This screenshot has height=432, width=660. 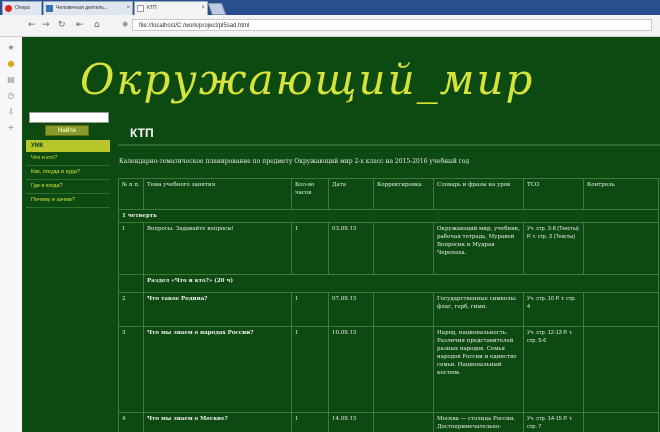 I want to click on cell-tso: Уч. стр. 12-13 Р. т. стр. 5-6, so click(x=553, y=369).